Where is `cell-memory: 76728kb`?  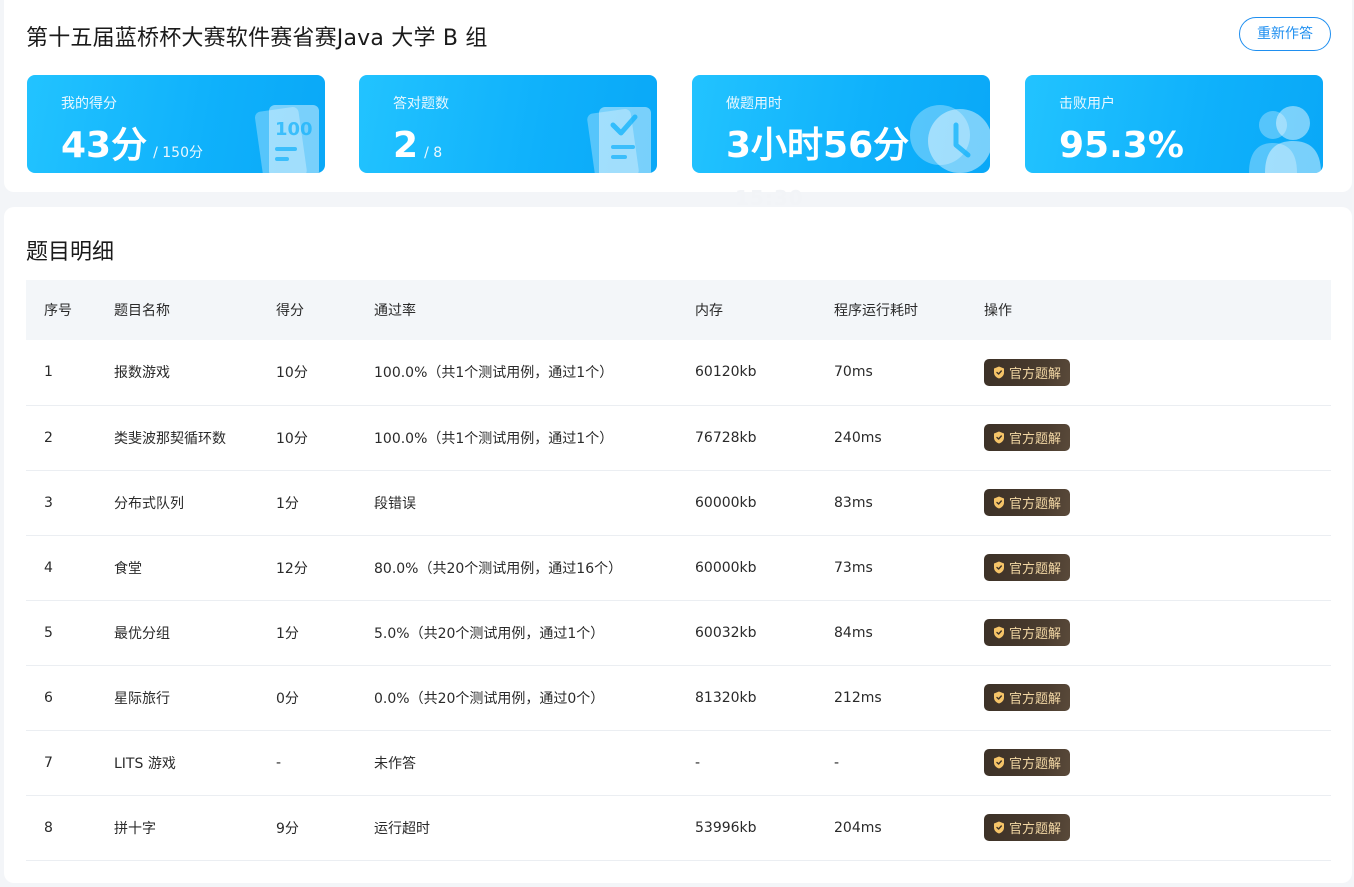
cell-memory: 76728kb is located at coordinates (764, 438).